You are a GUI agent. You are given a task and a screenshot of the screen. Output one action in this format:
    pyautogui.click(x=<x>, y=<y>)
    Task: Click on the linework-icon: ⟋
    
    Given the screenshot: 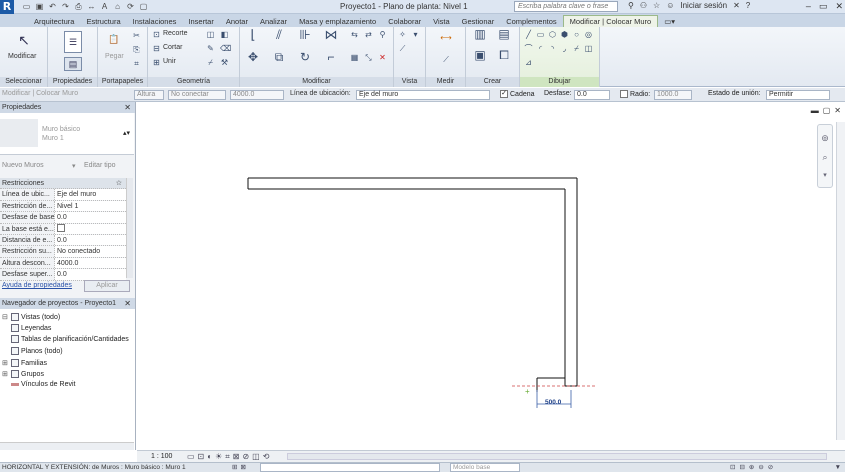 What is the action you would take?
    pyautogui.click(x=402, y=48)
    